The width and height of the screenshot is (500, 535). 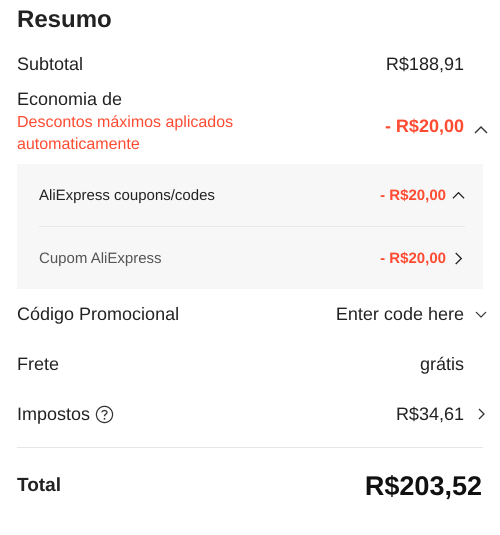 I want to click on savings-value: - R$20,00, so click(x=424, y=126).